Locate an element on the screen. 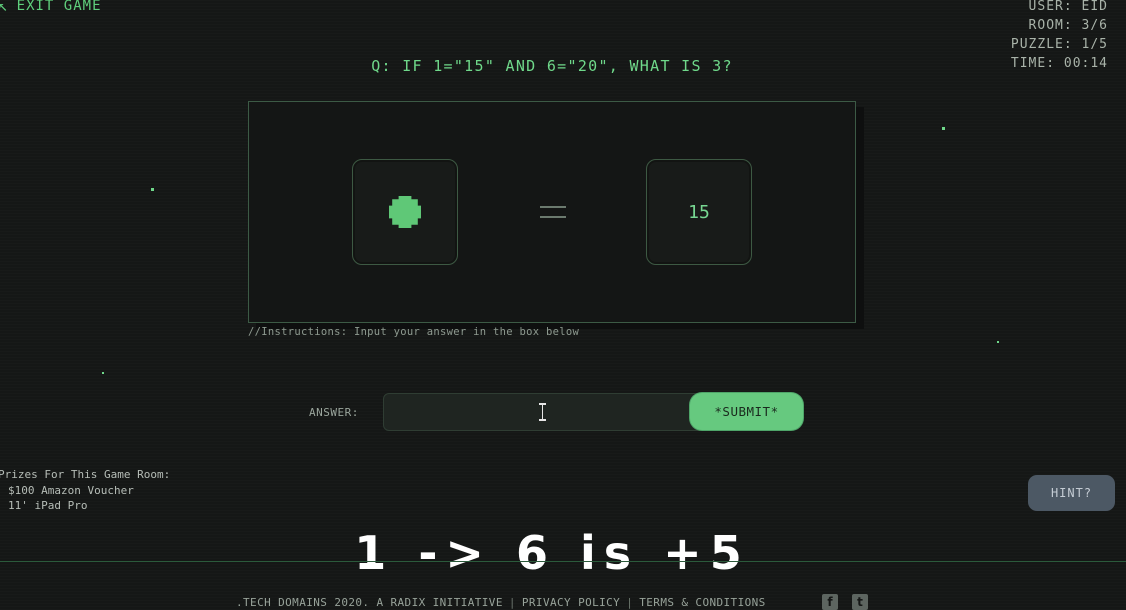  terms-link: TERMS & CONDITIONS is located at coordinates (702, 602).